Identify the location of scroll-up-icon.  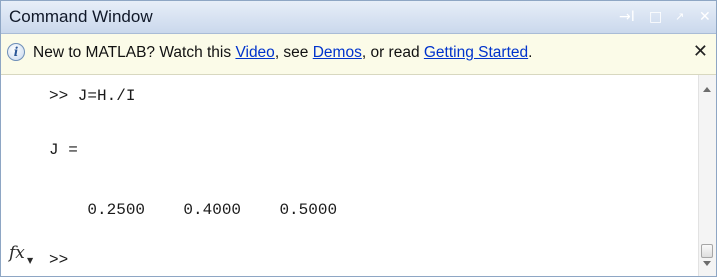
(707, 89).